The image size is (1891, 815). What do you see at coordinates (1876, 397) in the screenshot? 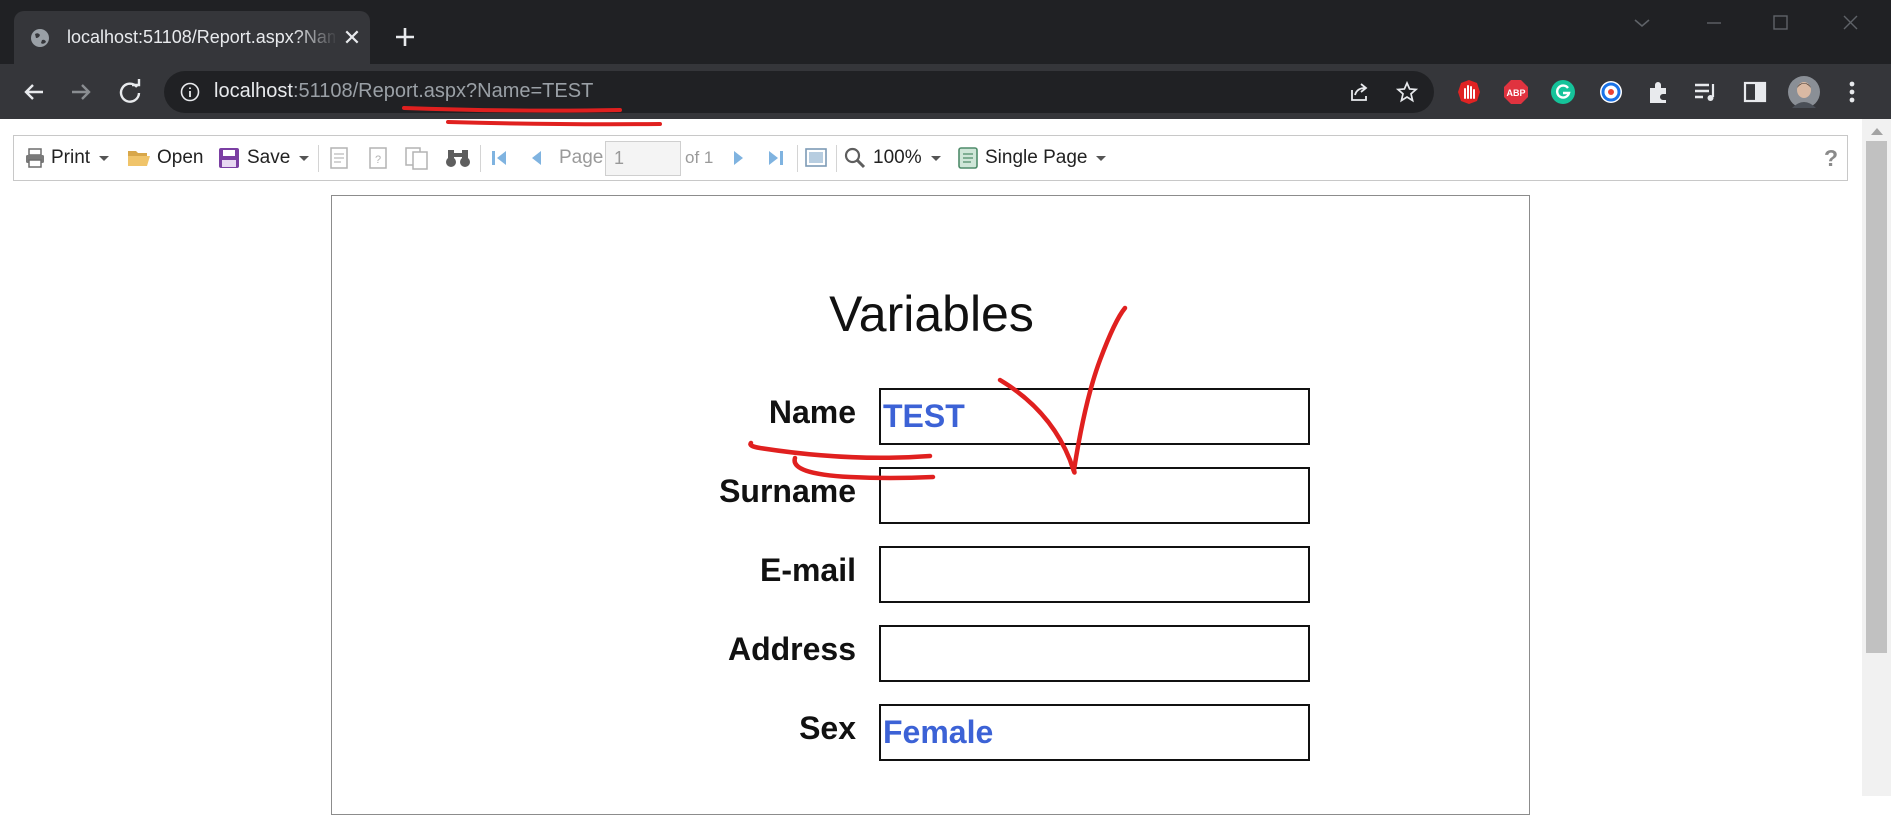
I see `scrollbar-thumb` at bounding box center [1876, 397].